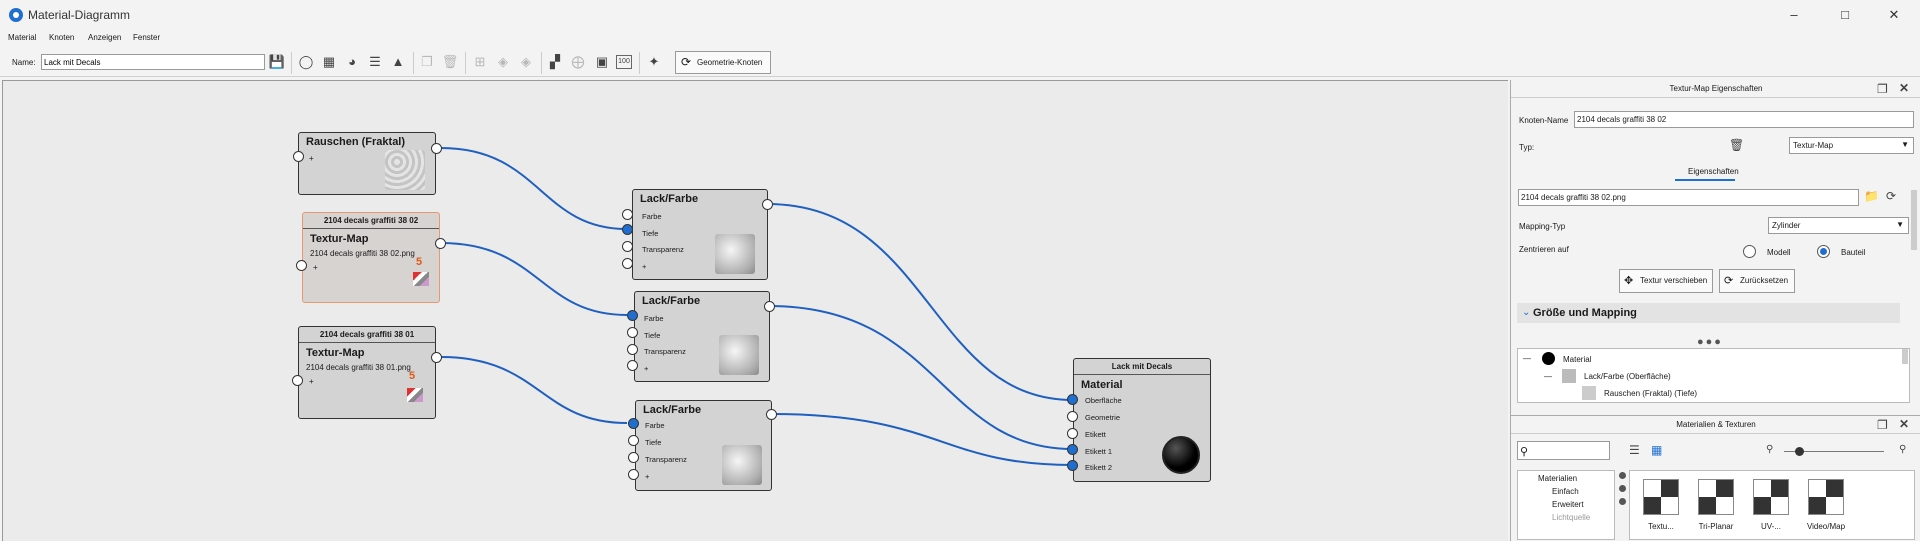 The image size is (1920, 541). Describe the element at coordinates (1799, 451) in the screenshot. I see `zoom-slider-thumb` at that location.